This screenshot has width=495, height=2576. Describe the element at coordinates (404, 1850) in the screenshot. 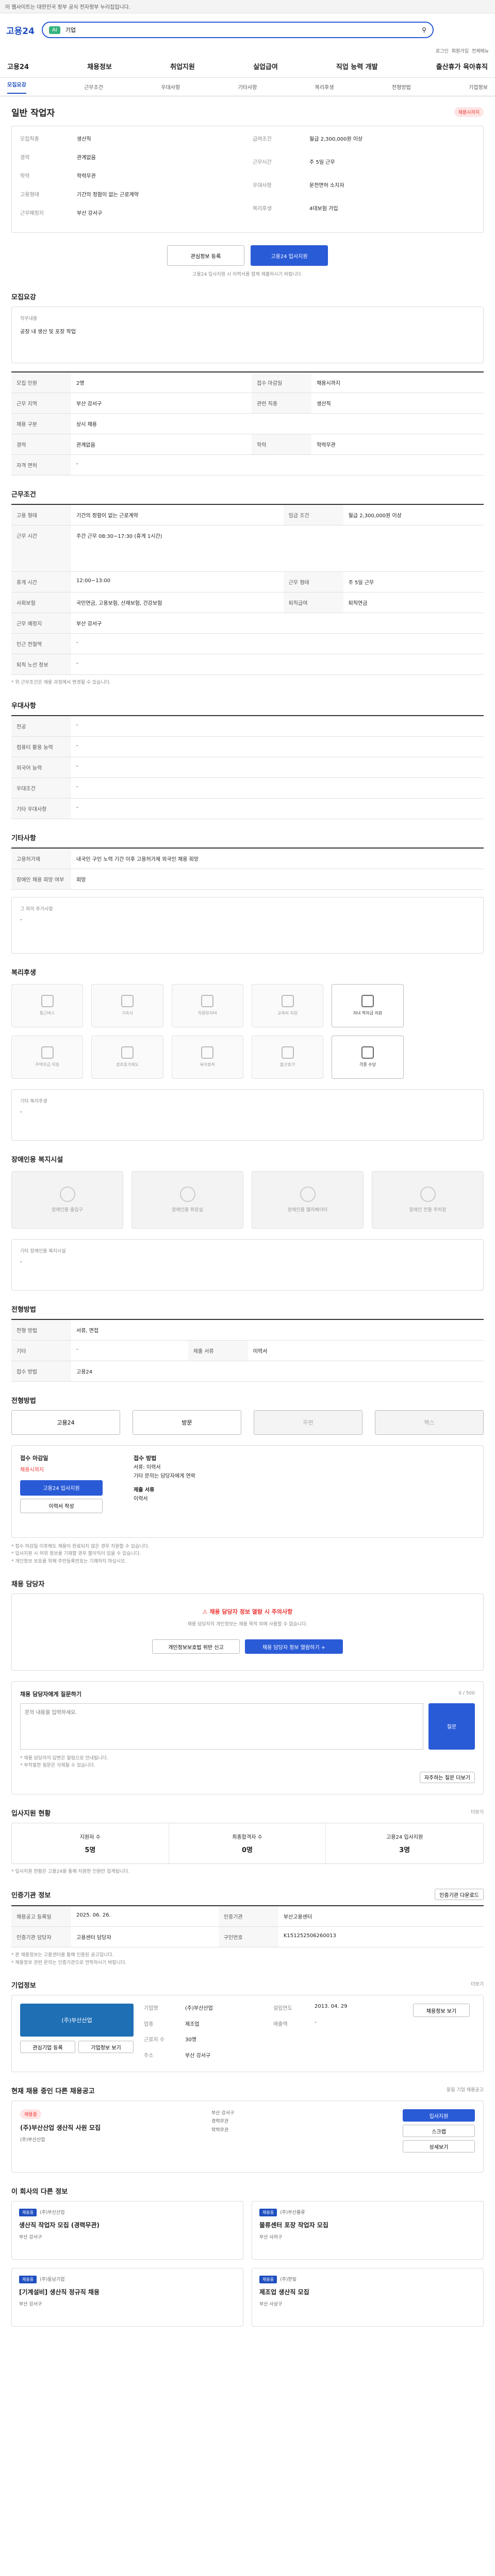

I see `stat-value: 3명` at that location.